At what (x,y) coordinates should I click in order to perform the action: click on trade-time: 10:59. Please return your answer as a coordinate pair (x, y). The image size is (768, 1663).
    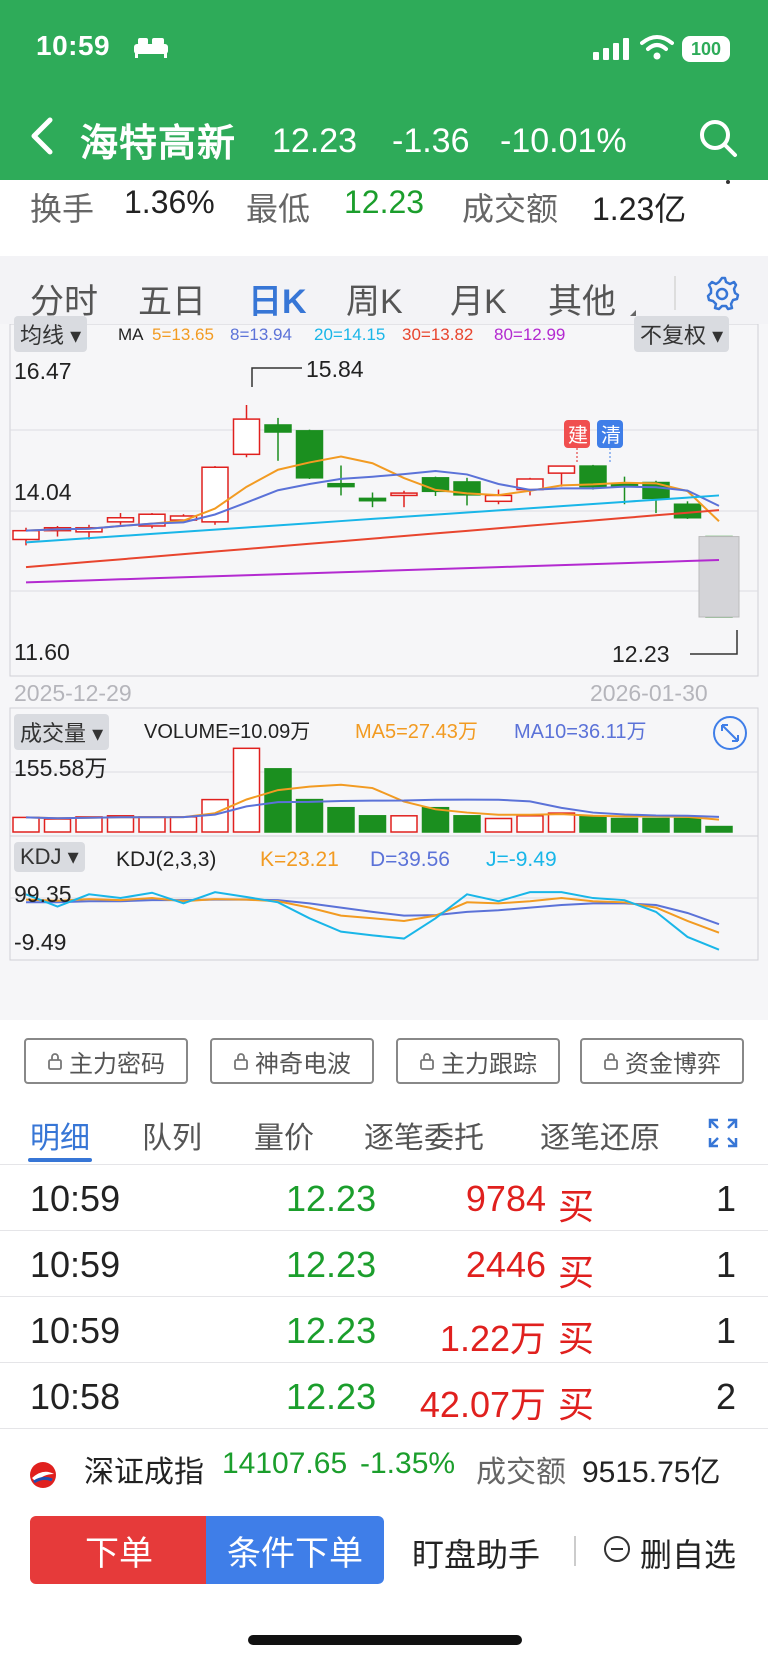
    Looking at the image, I should click on (75, 1198).